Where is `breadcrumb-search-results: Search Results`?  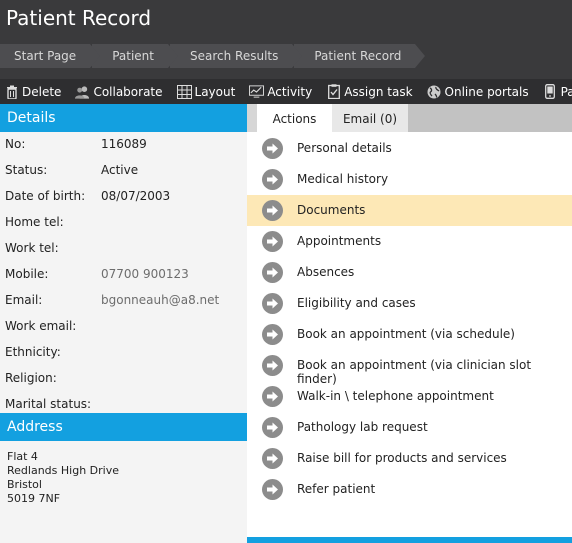 breadcrumb-search-results: Search Results is located at coordinates (236, 56).